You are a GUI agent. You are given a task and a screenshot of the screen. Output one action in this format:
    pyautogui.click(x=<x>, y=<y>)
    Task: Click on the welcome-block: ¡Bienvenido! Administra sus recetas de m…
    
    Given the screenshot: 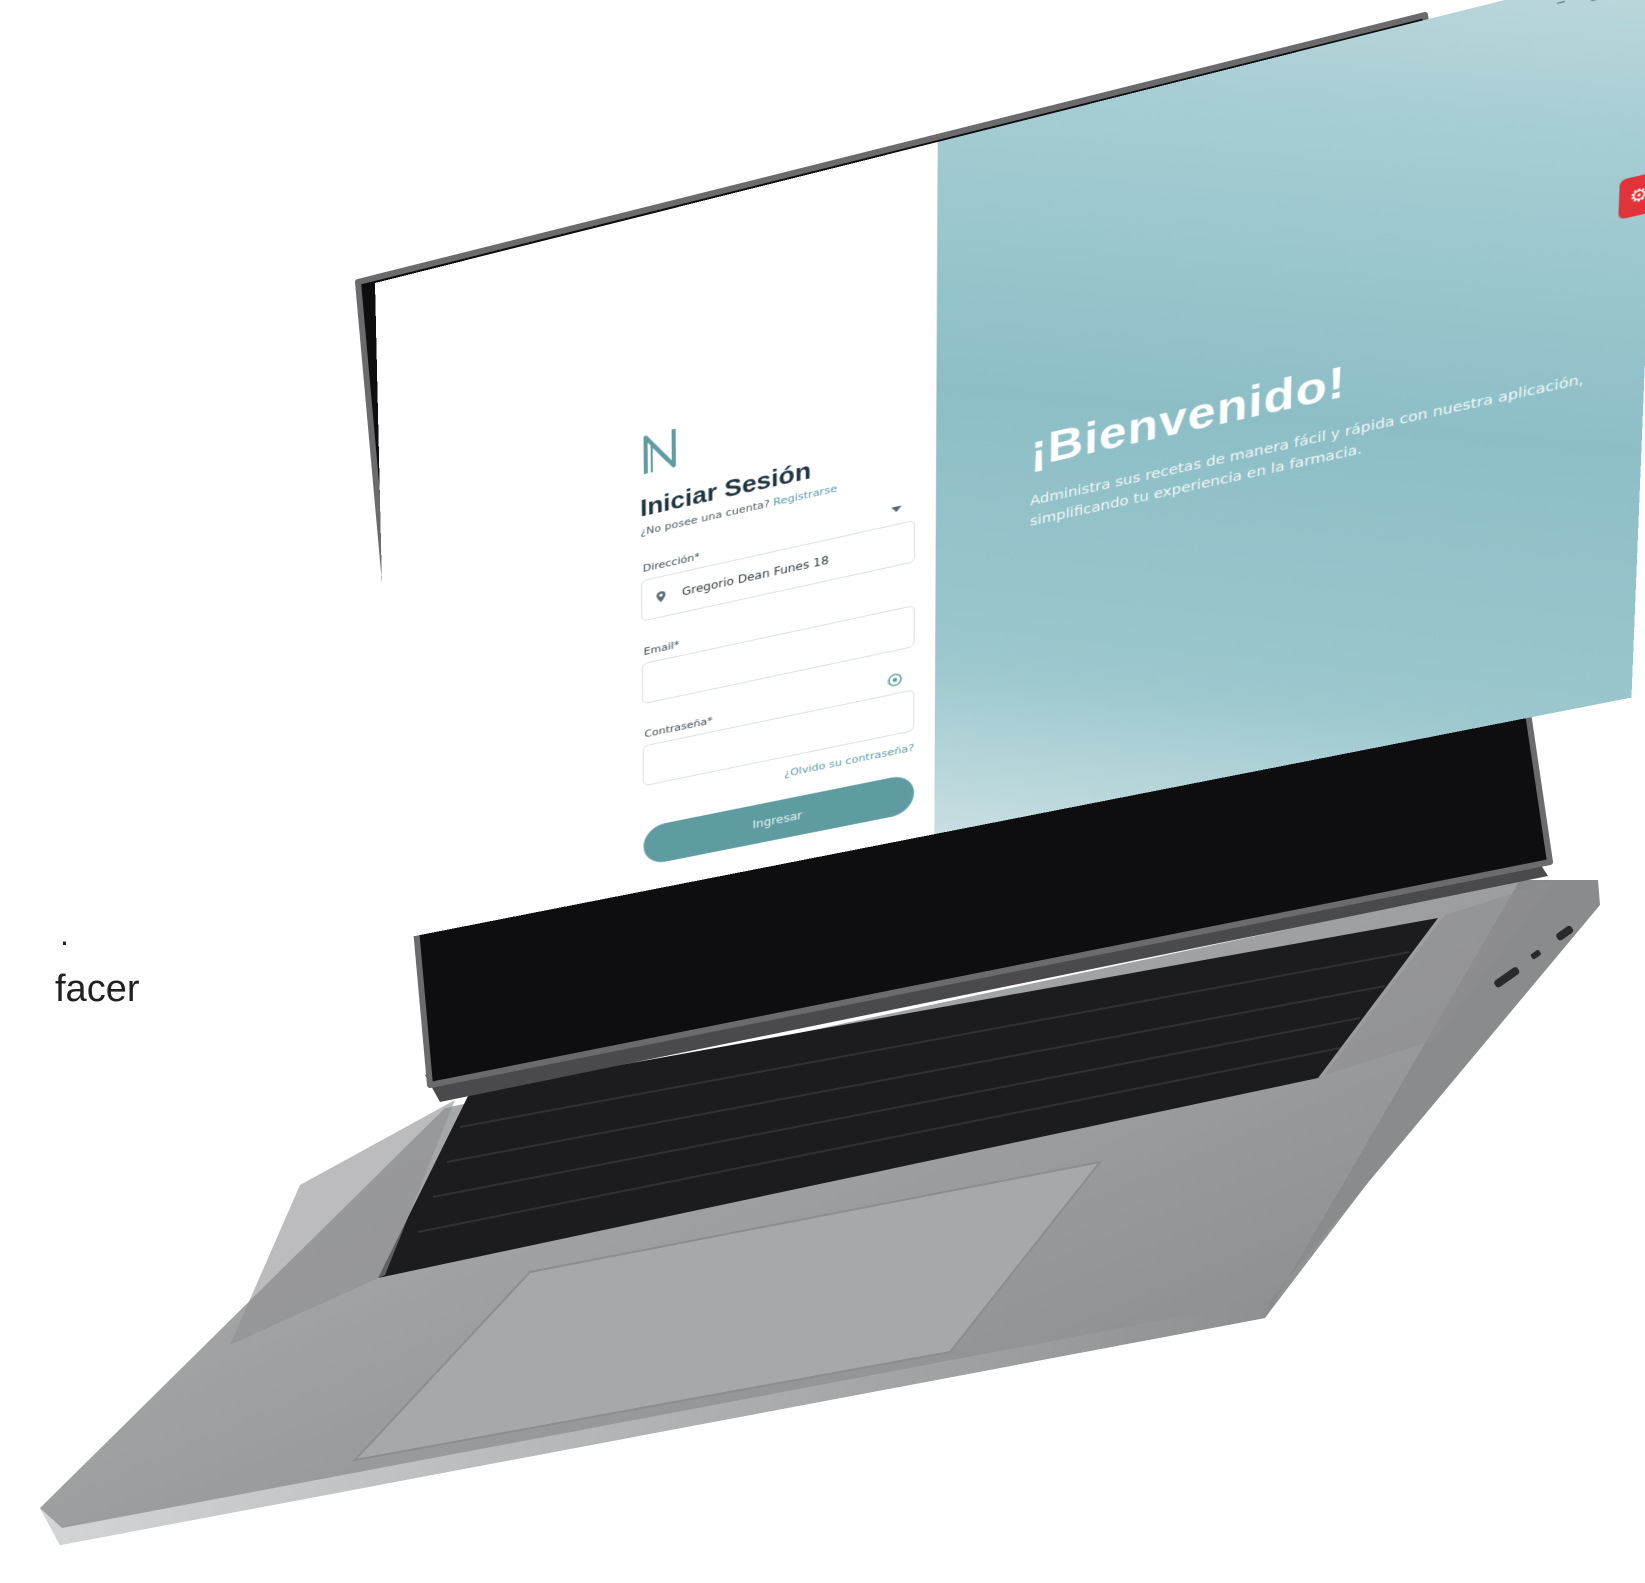 What is the action you would take?
    pyautogui.click(x=1337, y=408)
    